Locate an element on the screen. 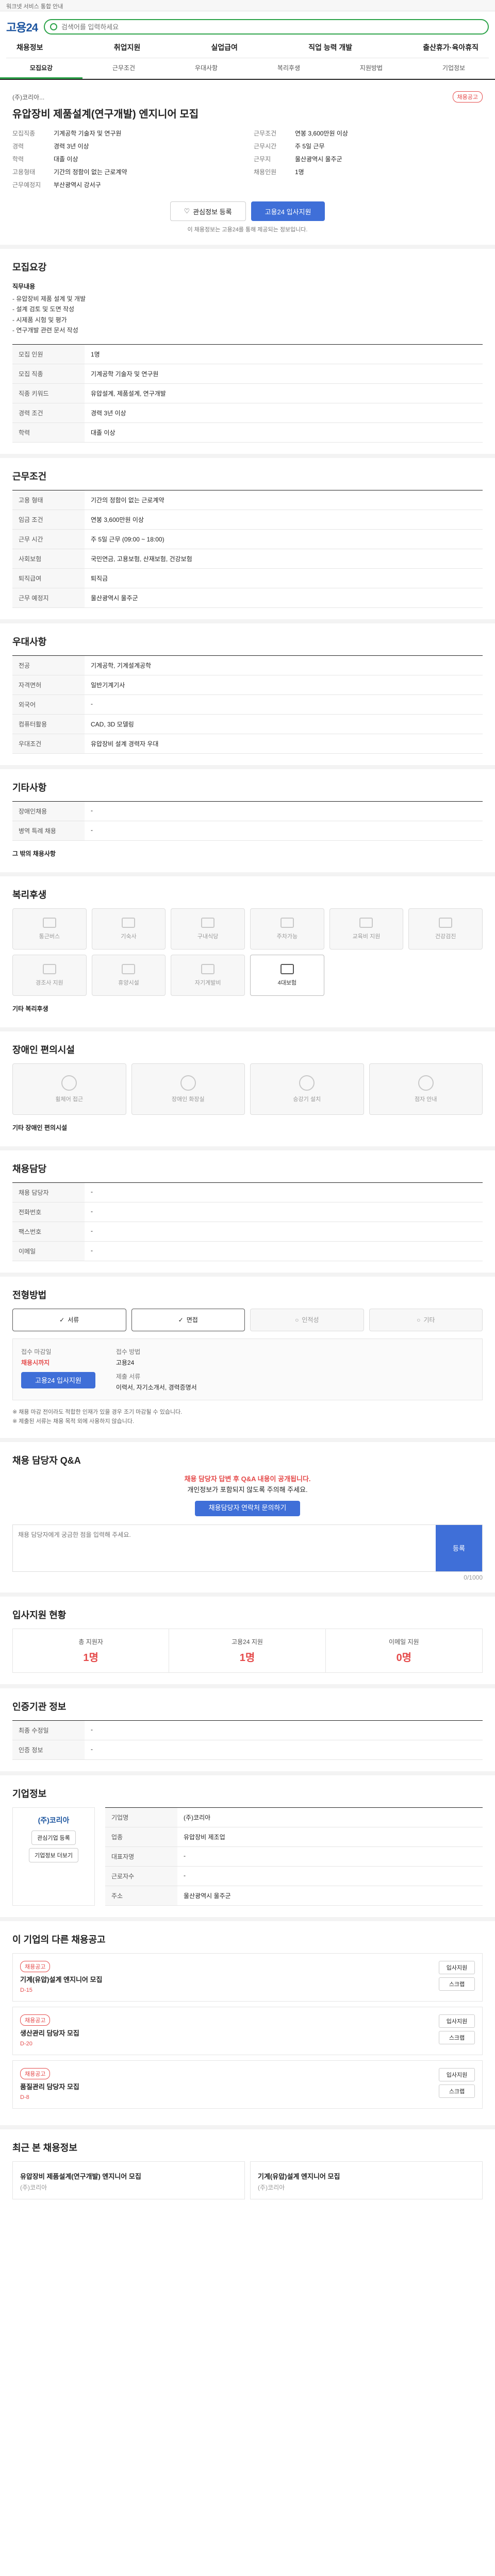  row-key: 최종 수정일 is located at coordinates (48, 1730).